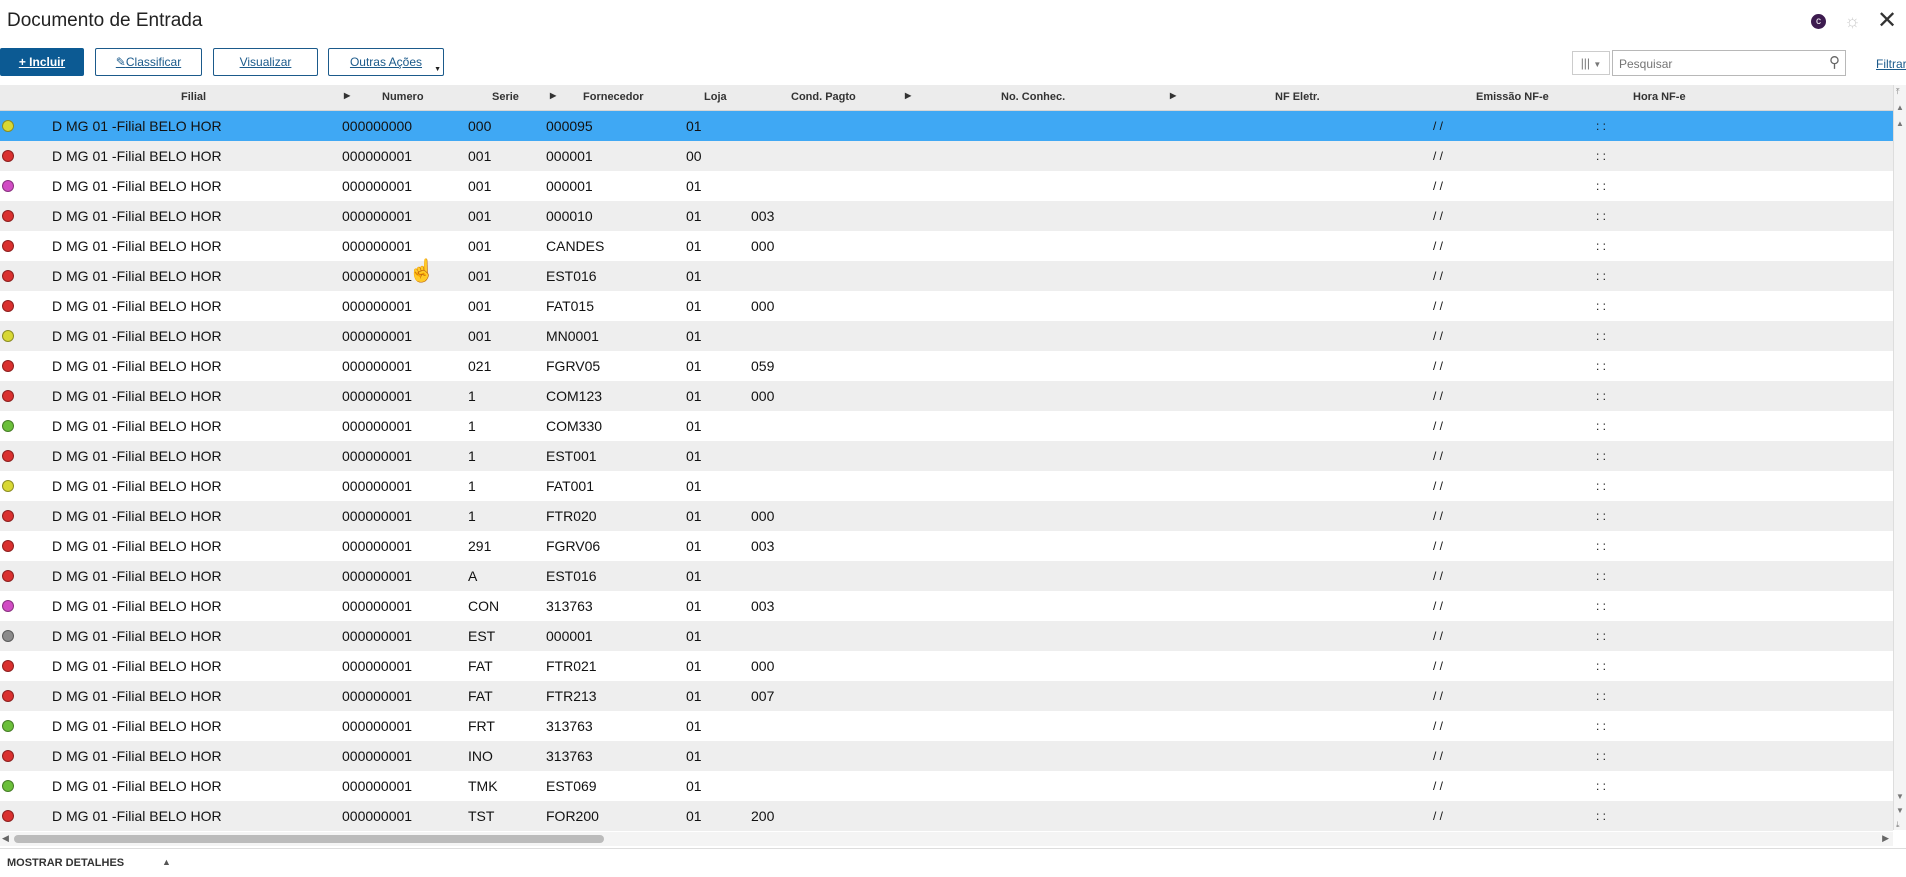 The height and width of the screenshot is (877, 1906). What do you see at coordinates (386, 62) in the screenshot?
I see `more-actions-button: Outras Ações ▼` at bounding box center [386, 62].